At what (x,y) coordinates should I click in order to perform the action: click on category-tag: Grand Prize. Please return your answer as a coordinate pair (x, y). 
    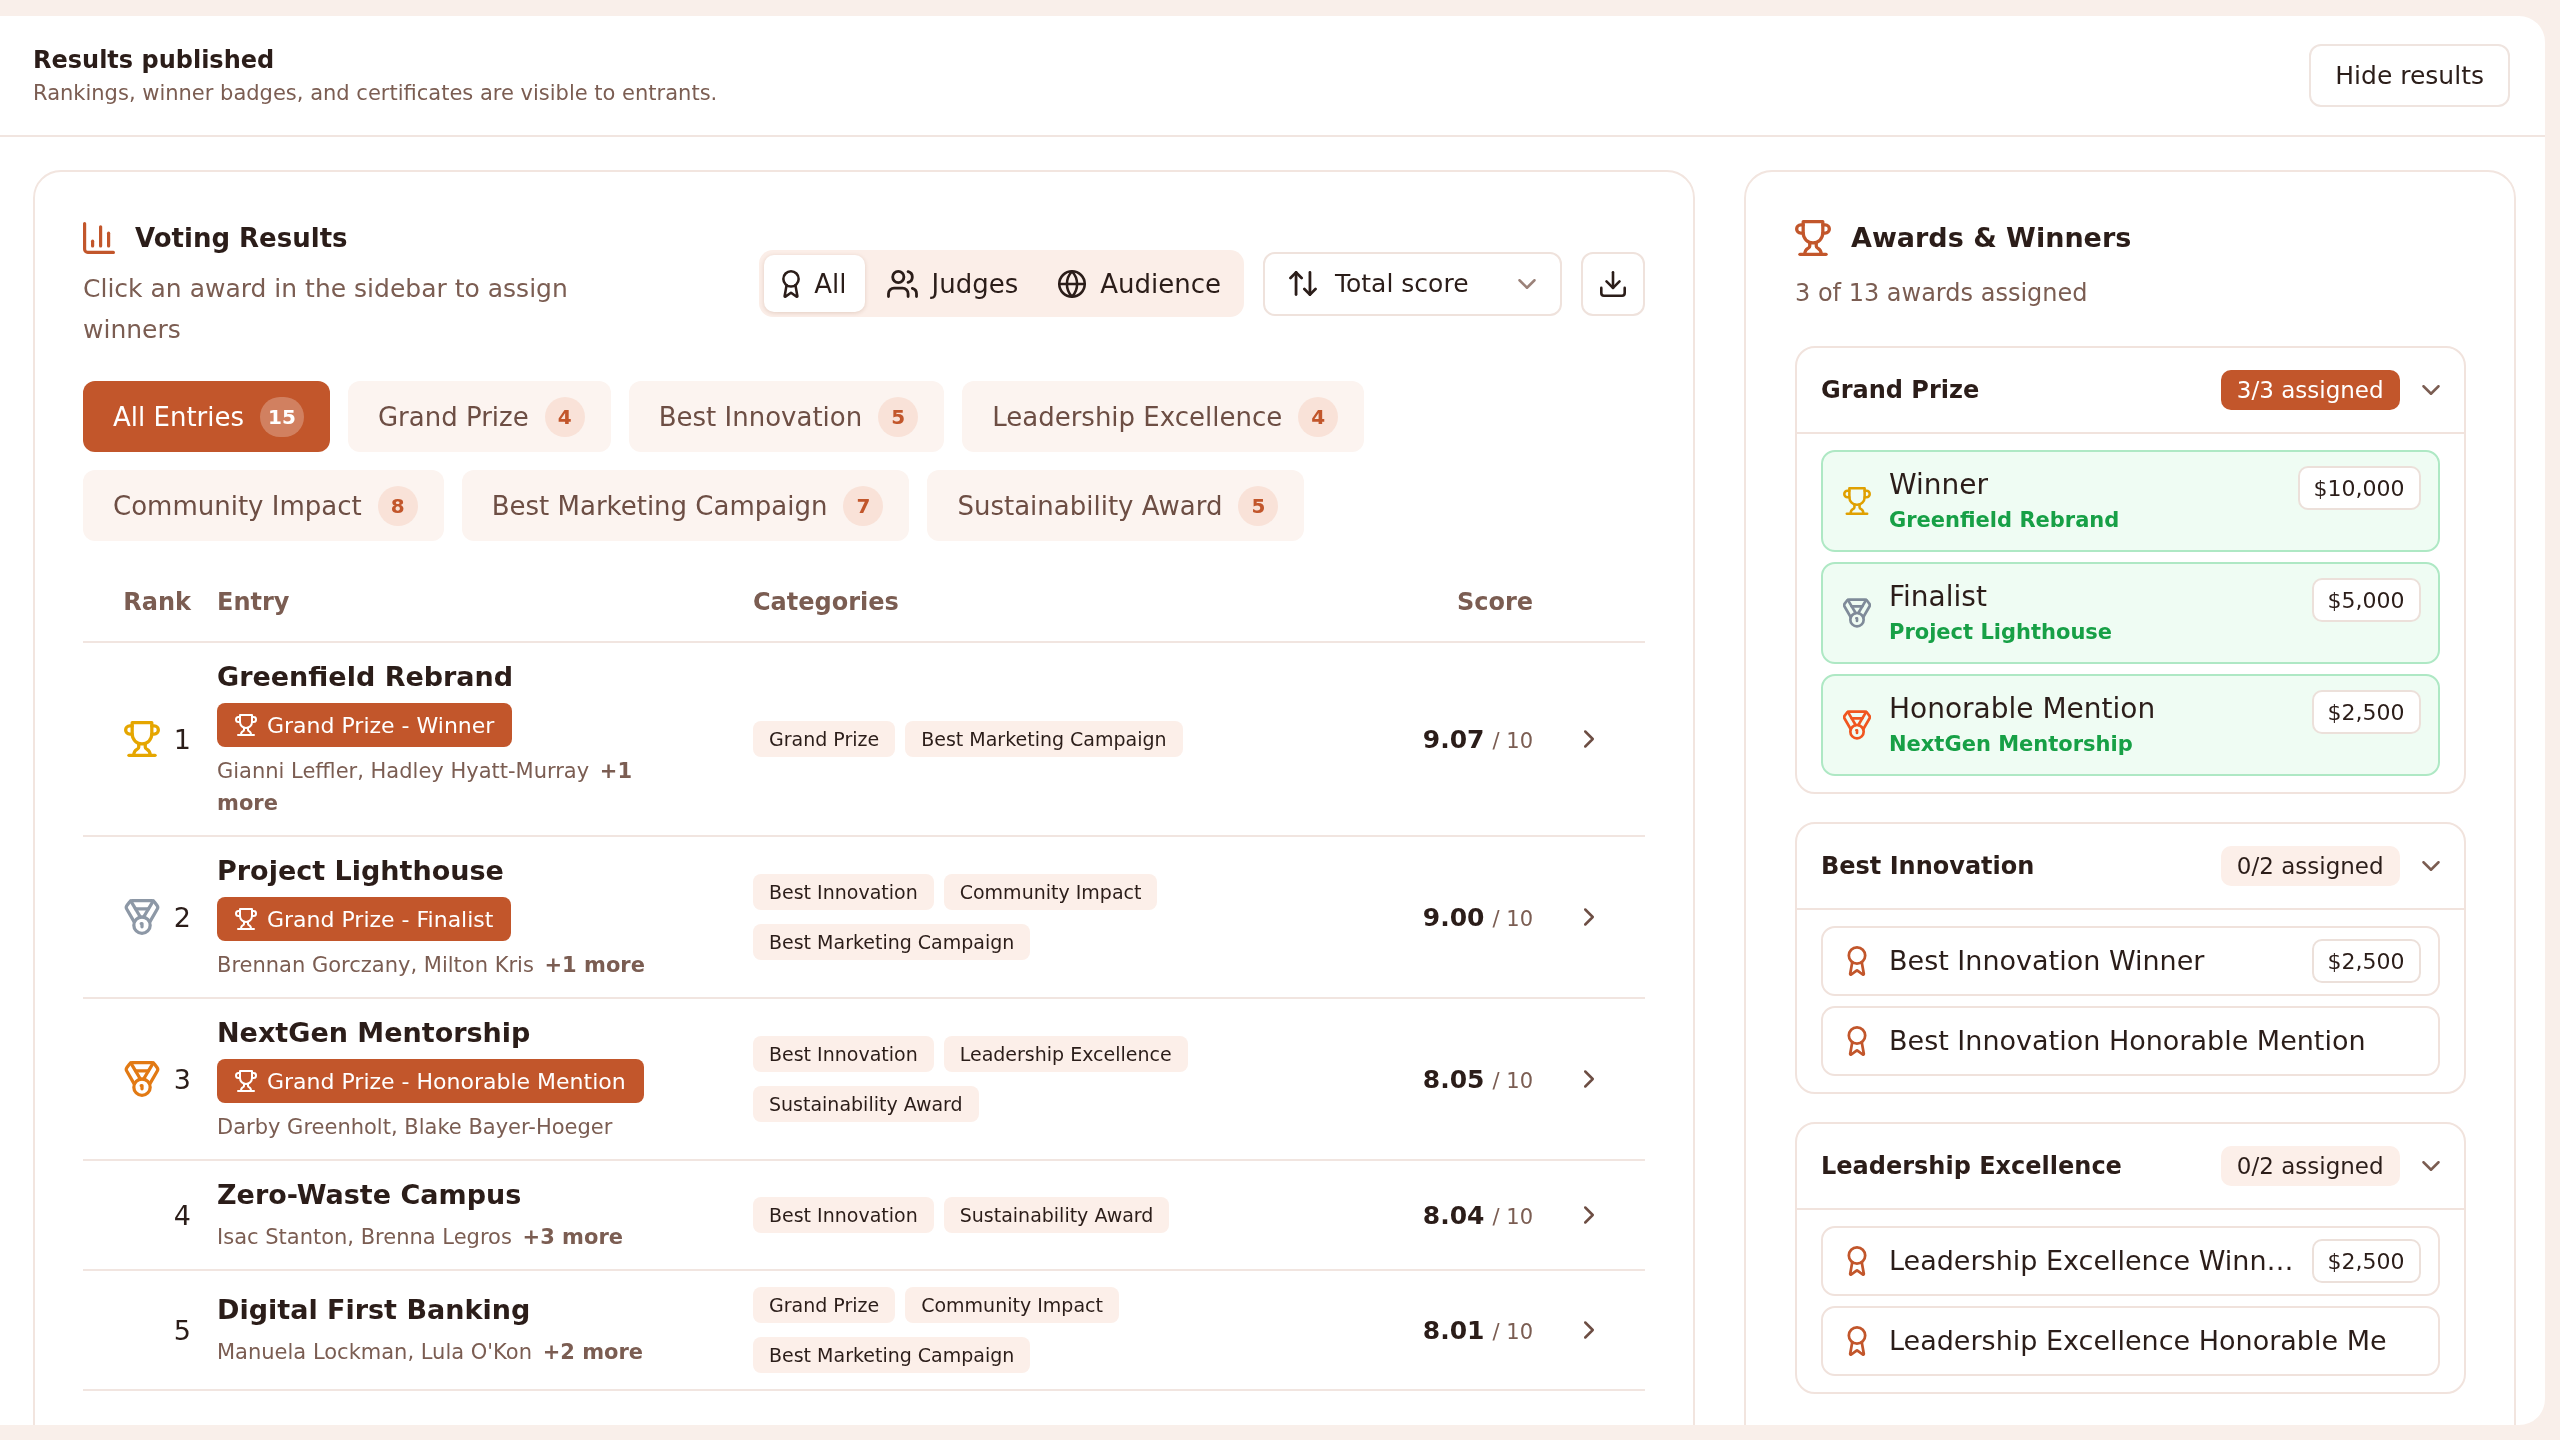
    Looking at the image, I should click on (824, 739).